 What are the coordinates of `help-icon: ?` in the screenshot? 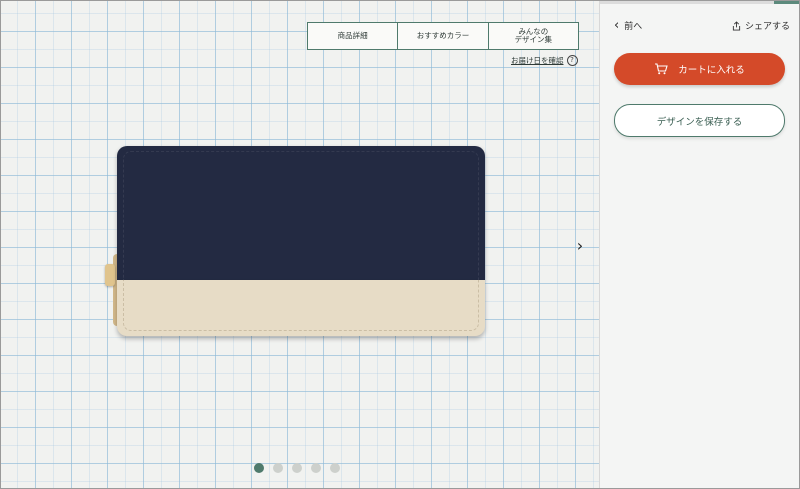 It's located at (572, 60).